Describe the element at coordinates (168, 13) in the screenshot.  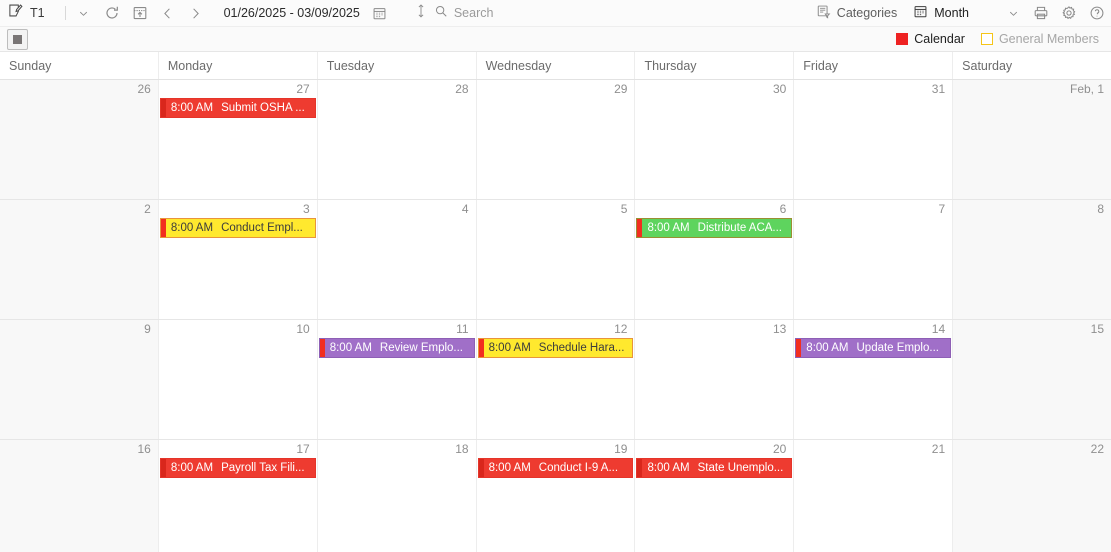
I see `chevron-left-icon` at that location.